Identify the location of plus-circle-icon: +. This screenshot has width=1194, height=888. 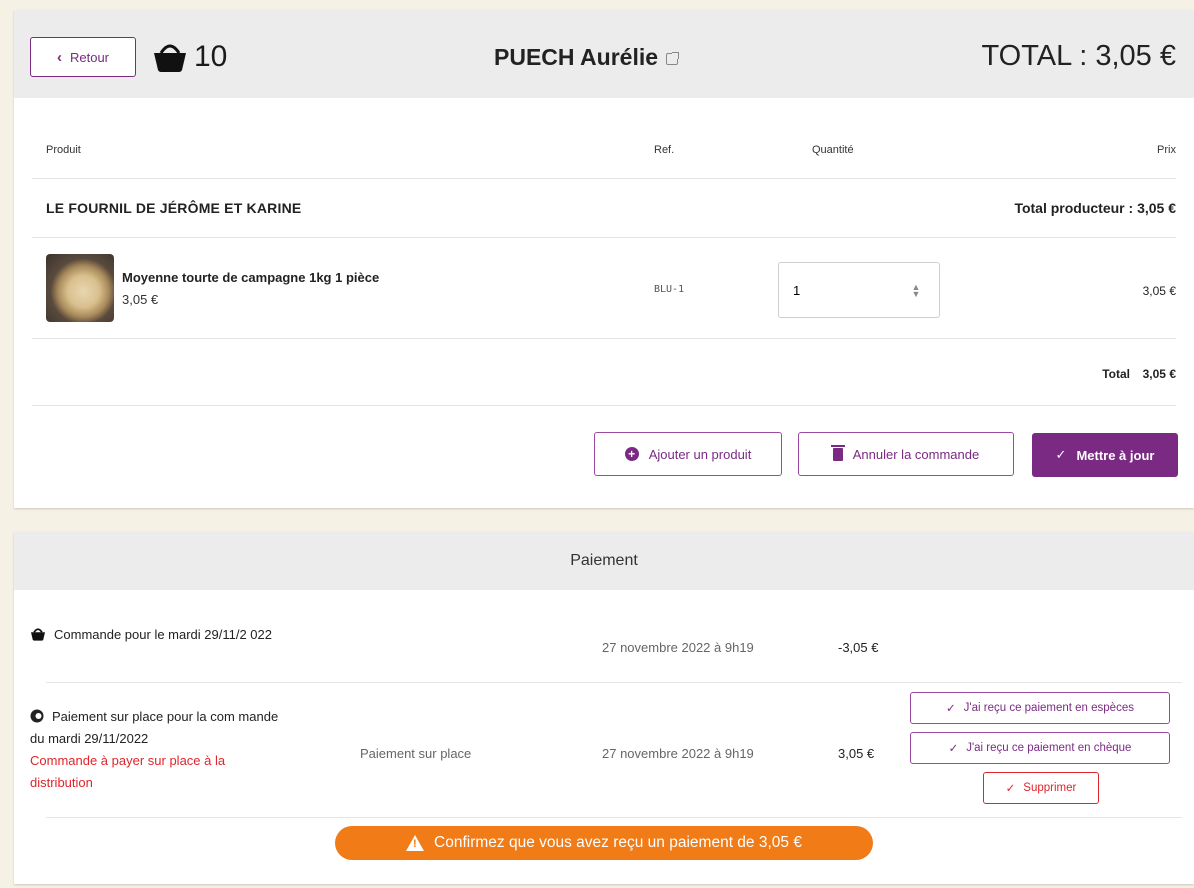
(631, 454).